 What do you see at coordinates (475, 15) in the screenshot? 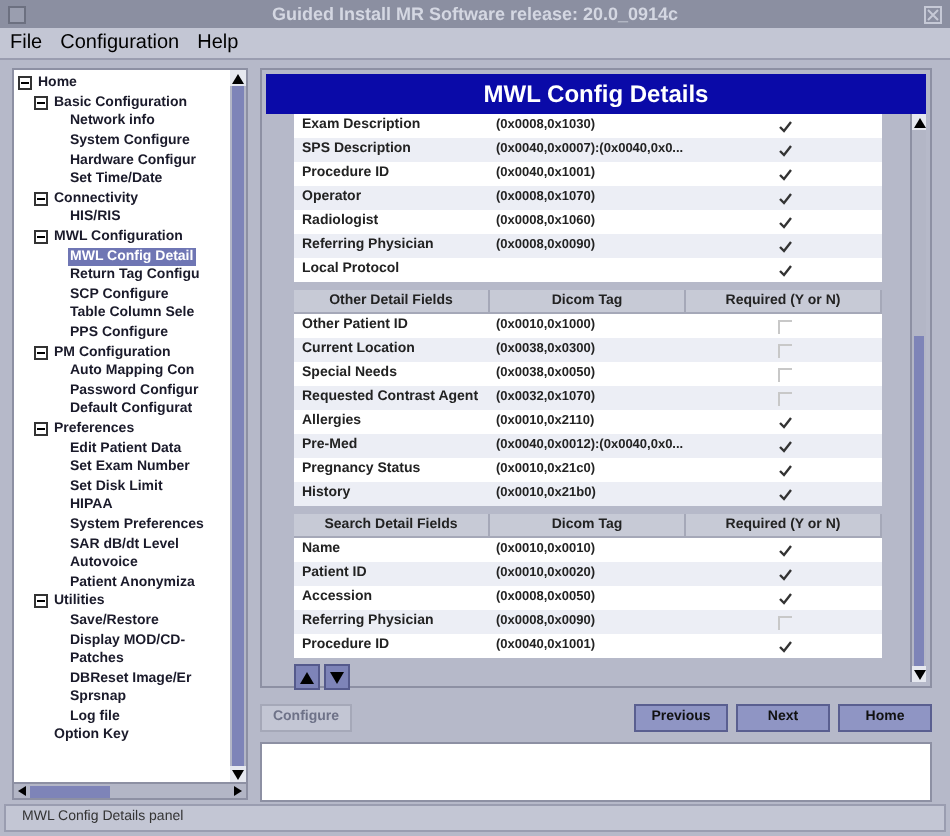
I see `window-title: Guided Install MR Software release: 20.0_0914c` at bounding box center [475, 15].